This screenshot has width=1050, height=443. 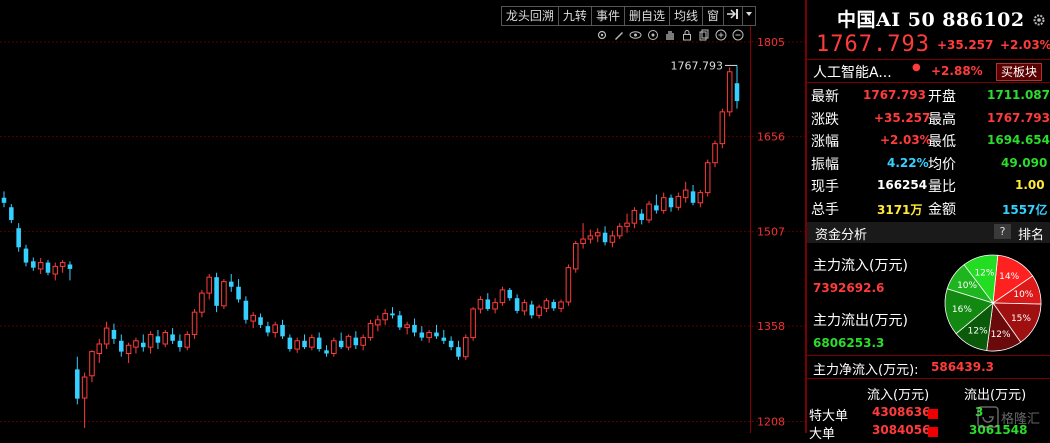 I want to click on price-axis-label: 1507, so click(x=771, y=231).